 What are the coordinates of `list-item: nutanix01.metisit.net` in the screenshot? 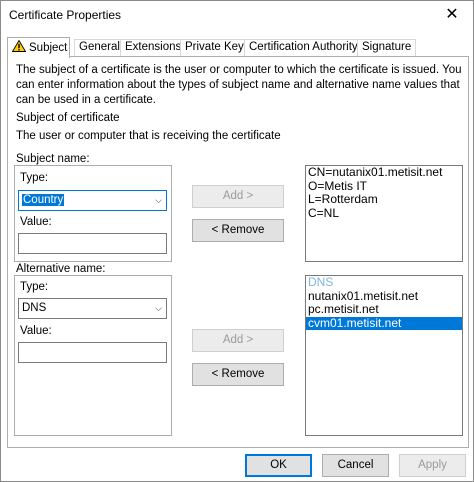 It's located at (384, 296).